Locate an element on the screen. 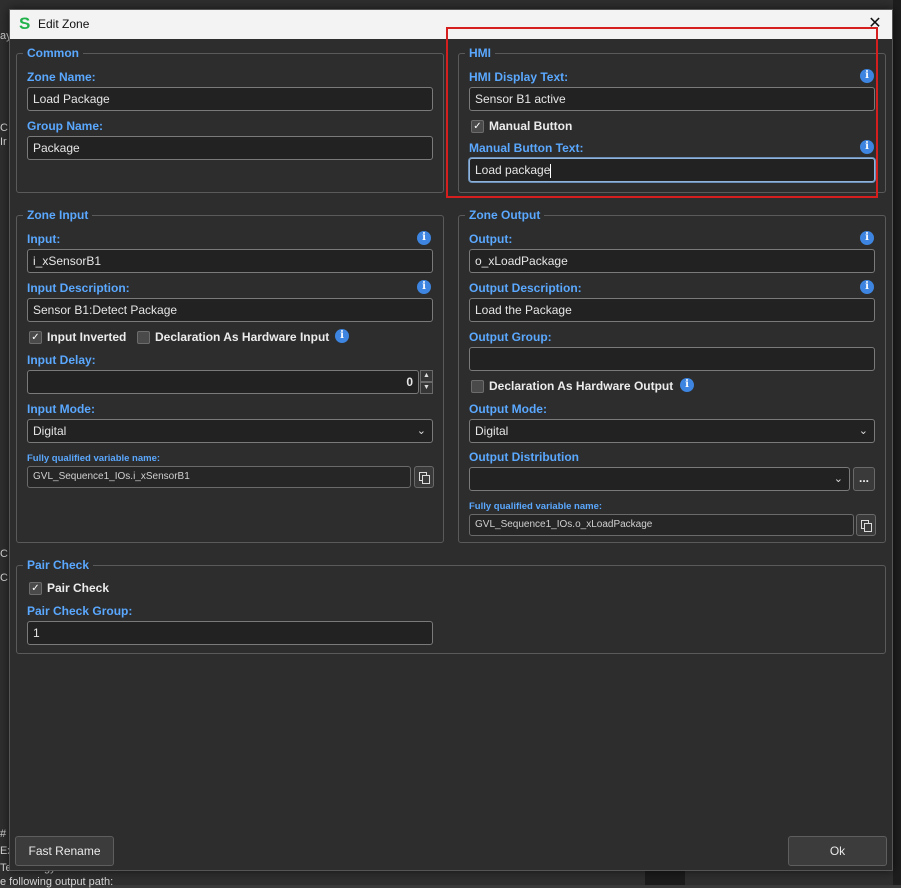  pair-check-group-field: 1 is located at coordinates (230, 633).